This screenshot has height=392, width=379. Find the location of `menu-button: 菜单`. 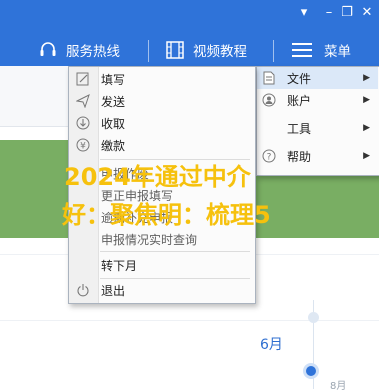

menu-button: 菜单 is located at coordinates (321, 50).